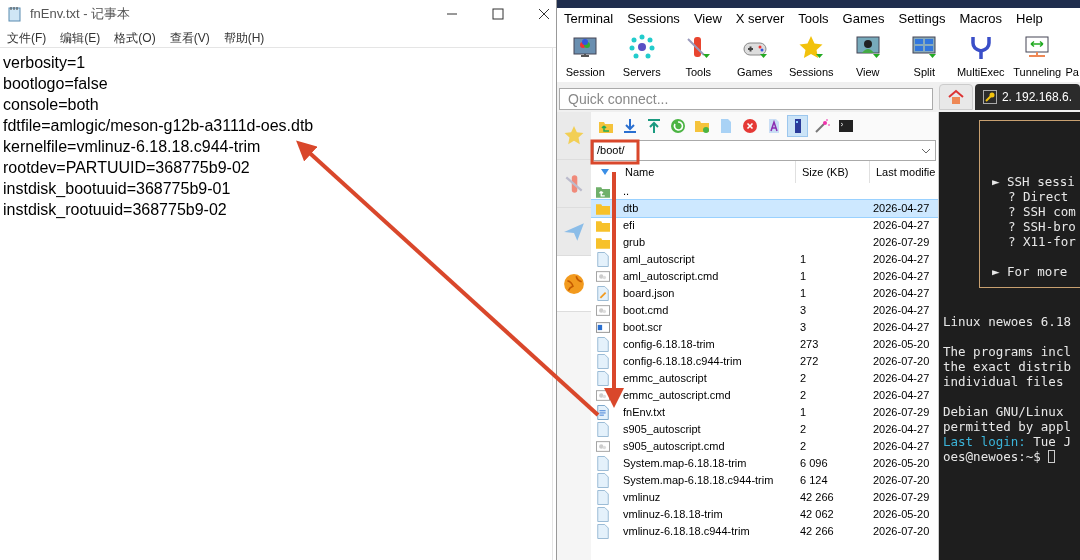 The height and width of the screenshot is (560, 1080). What do you see at coordinates (45, 63) in the screenshot?
I see `text-line: verbosity=1` at bounding box center [45, 63].